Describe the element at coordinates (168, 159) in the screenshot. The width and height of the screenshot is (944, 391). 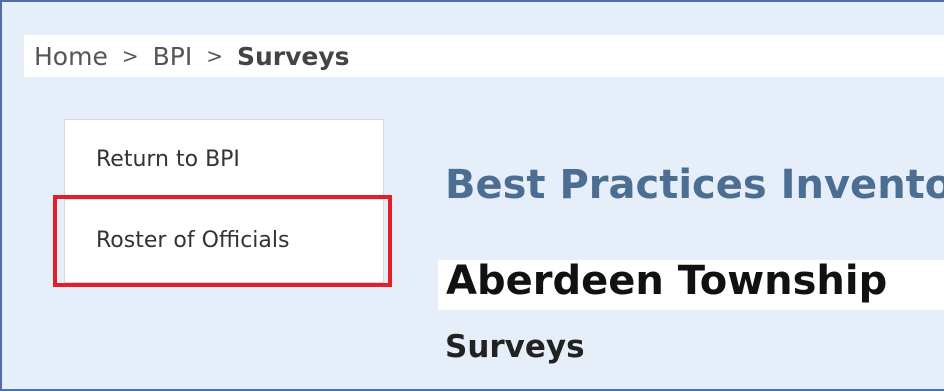
I see `menu-item-label: Return to BPI` at that location.